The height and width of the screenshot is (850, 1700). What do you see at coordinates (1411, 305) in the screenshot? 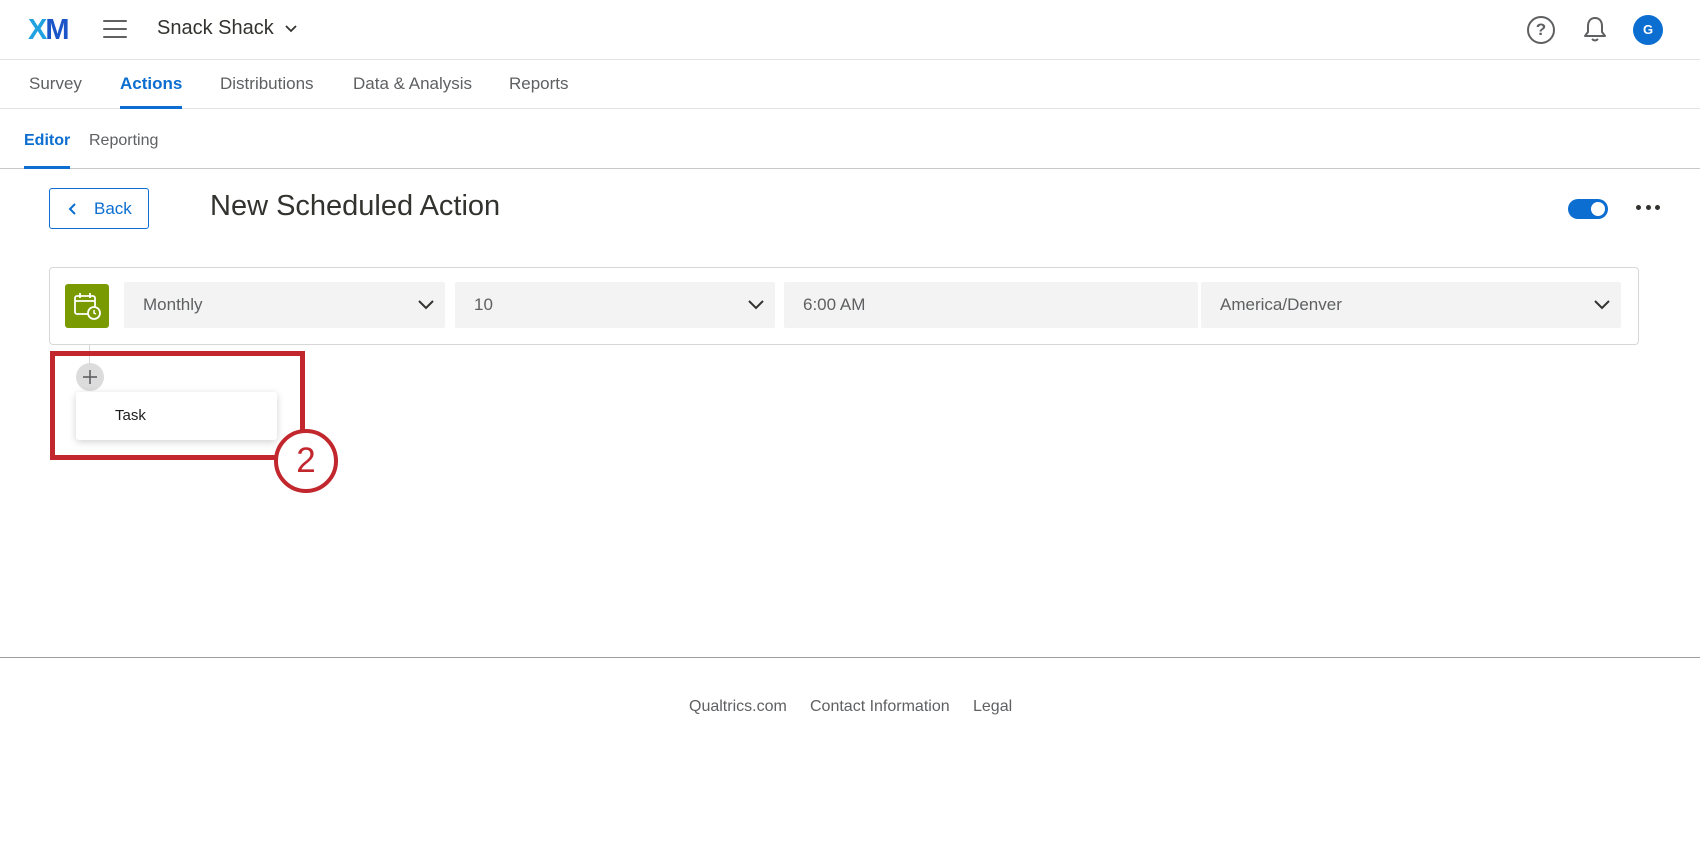
I see `timezone-dropdown: America/Denver` at bounding box center [1411, 305].